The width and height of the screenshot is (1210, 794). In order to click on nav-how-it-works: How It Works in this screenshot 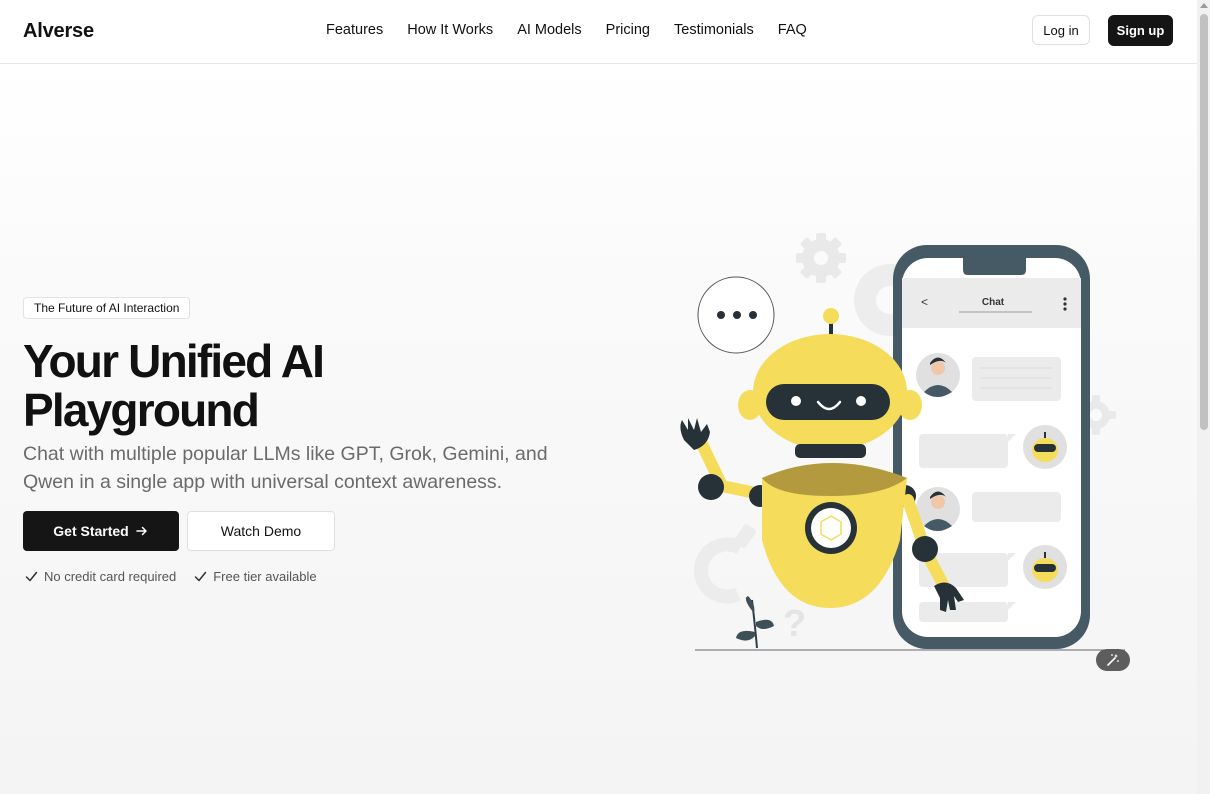, I will do `click(450, 30)`.